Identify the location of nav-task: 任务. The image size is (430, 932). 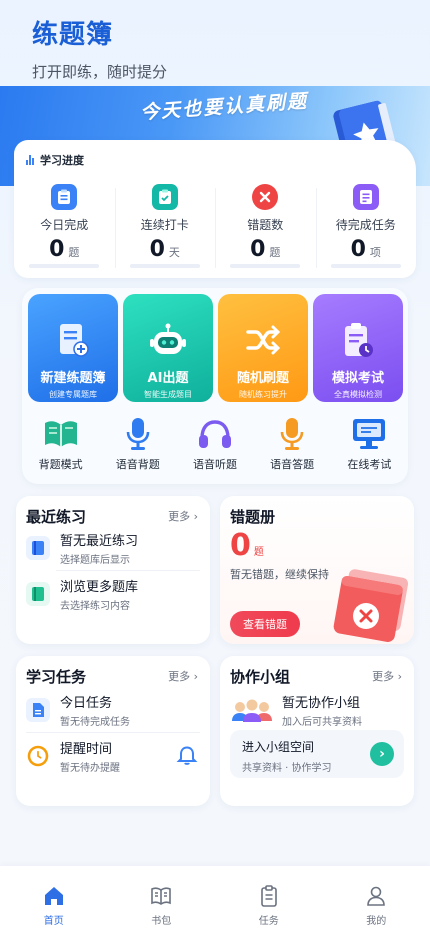
(269, 899).